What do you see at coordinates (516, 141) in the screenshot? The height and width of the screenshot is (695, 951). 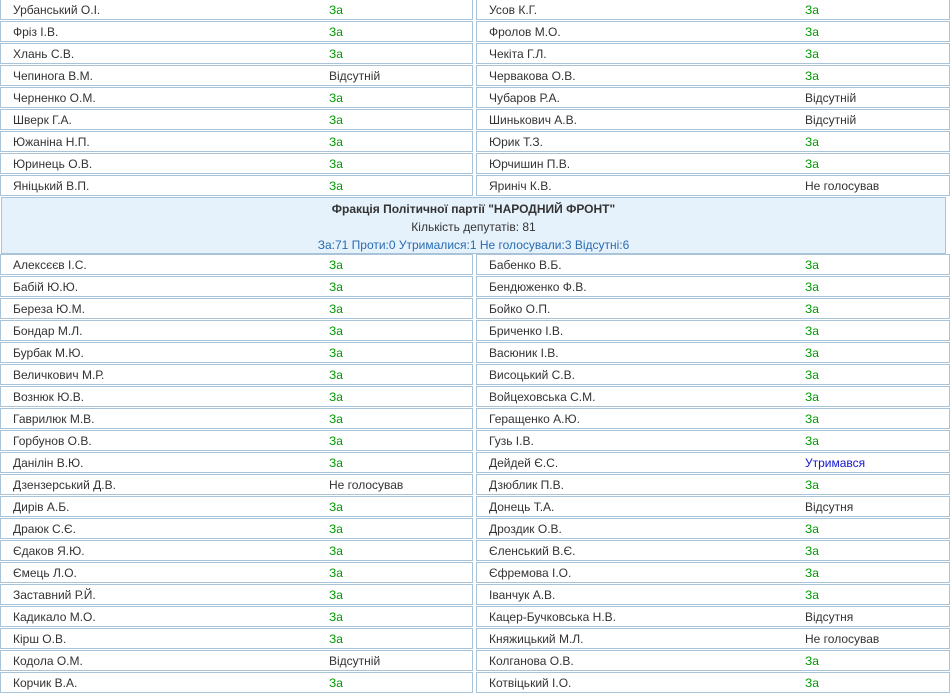 I see `deputy-name: Юрик Т.З.` at bounding box center [516, 141].